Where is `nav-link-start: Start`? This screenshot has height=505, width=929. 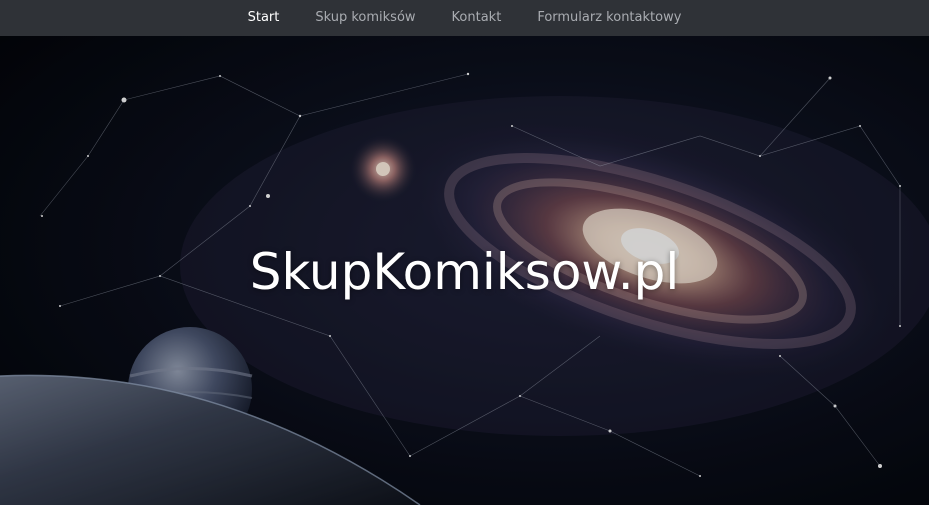
nav-link-start: Start is located at coordinates (264, 18).